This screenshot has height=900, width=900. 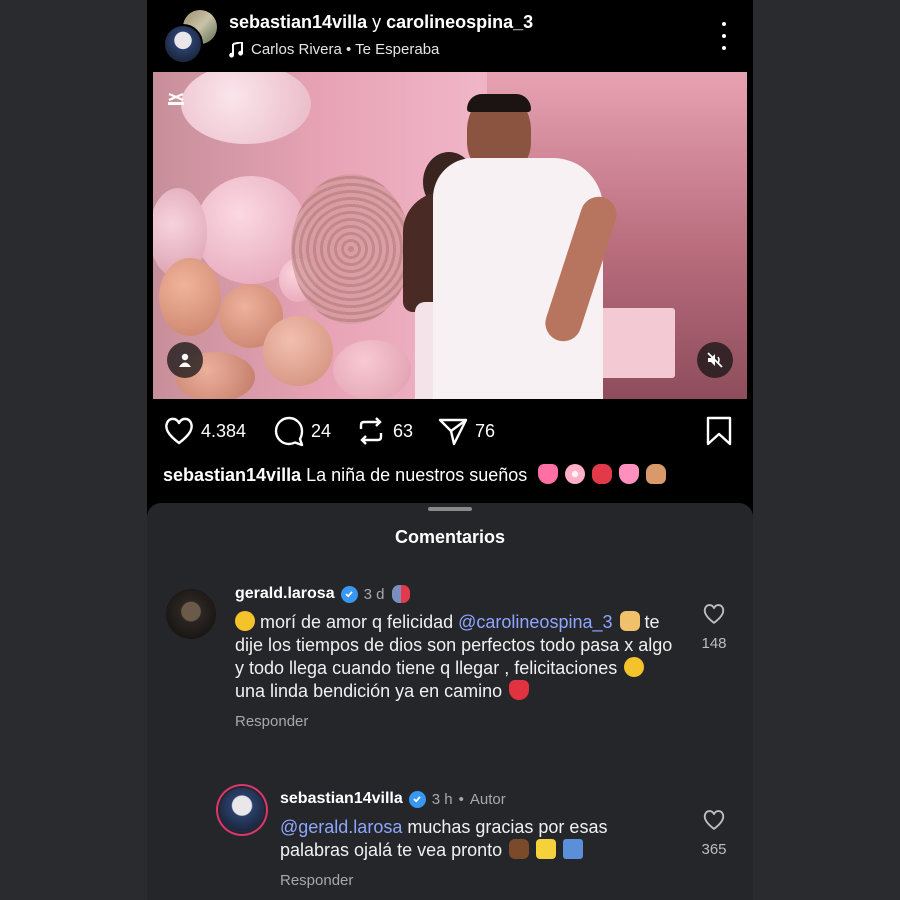 I want to click on sticker-emoji, so click(x=401, y=594).